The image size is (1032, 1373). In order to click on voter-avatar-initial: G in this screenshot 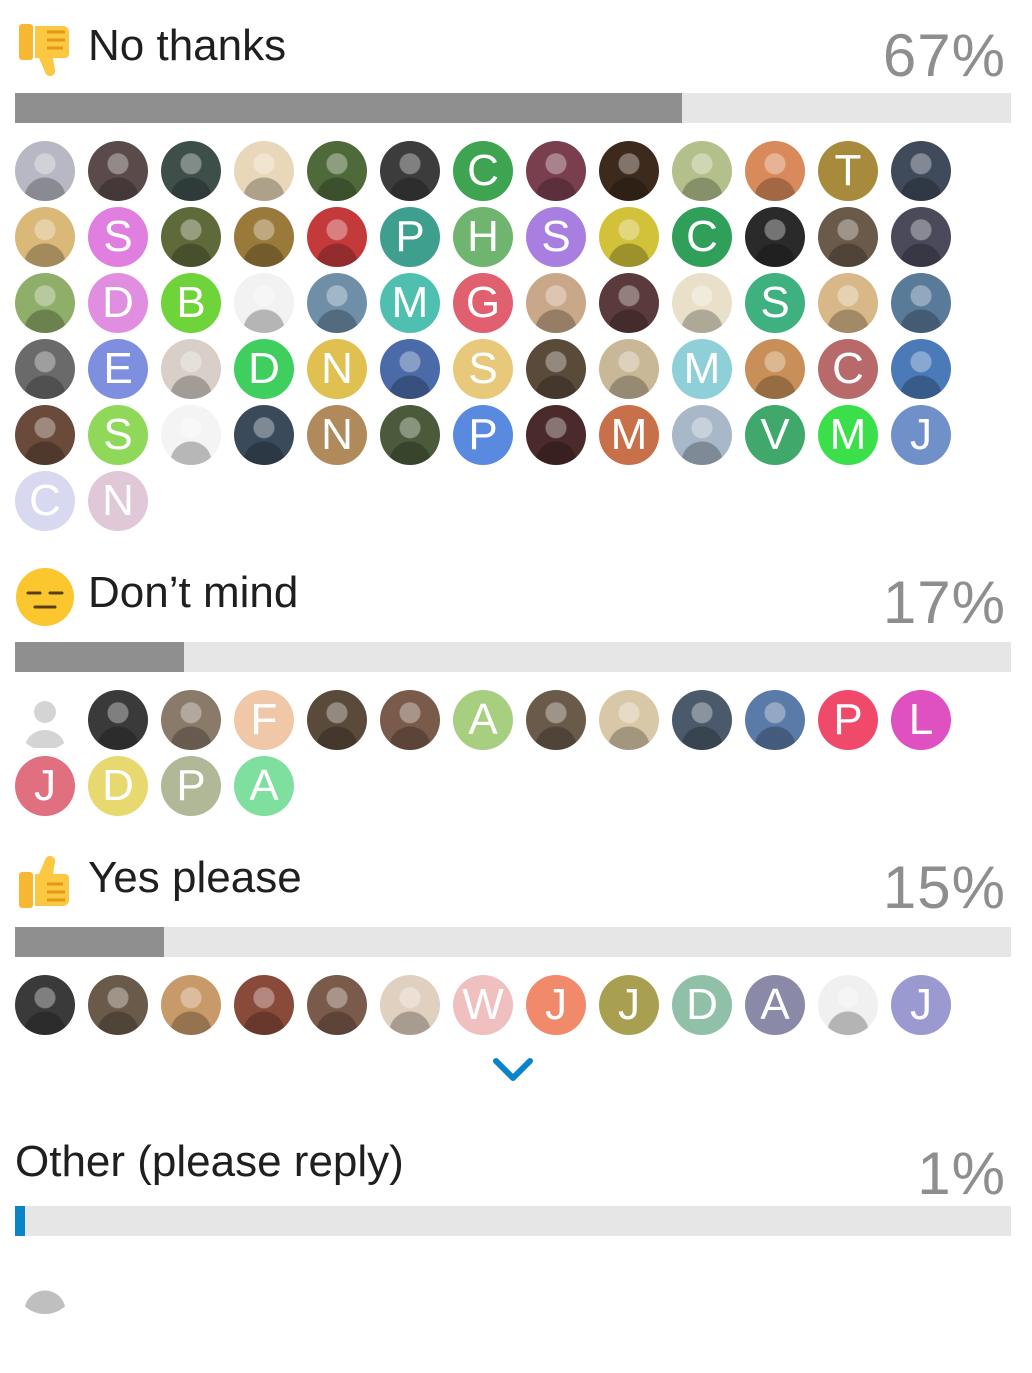, I will do `click(483, 303)`.